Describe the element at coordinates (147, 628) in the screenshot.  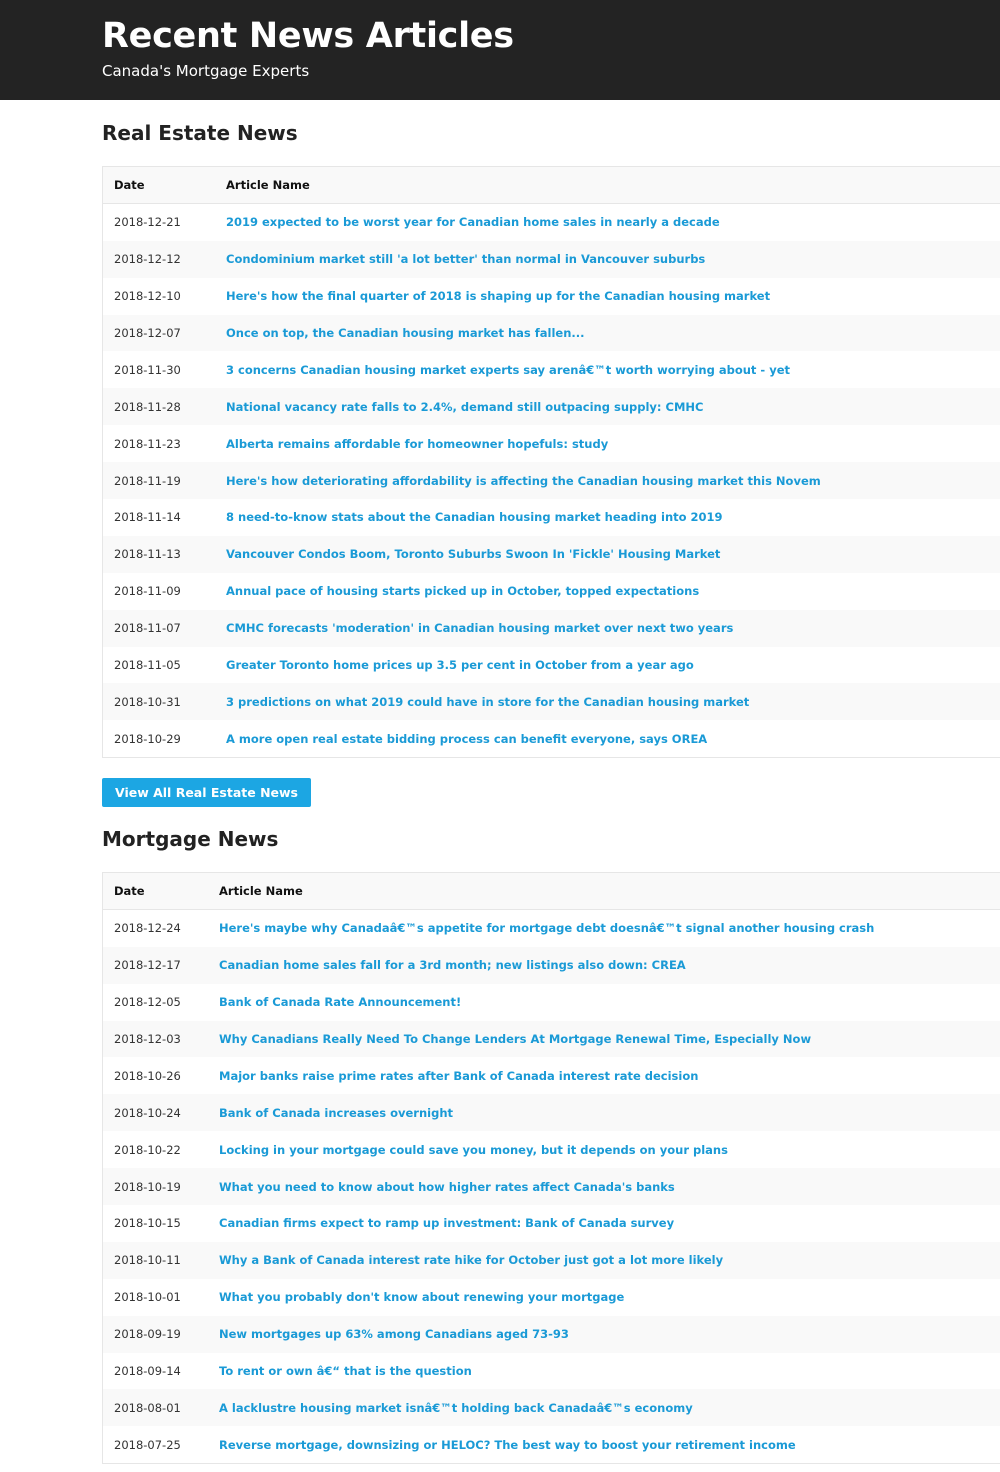
I see `article-date: 2018-11-07` at that location.